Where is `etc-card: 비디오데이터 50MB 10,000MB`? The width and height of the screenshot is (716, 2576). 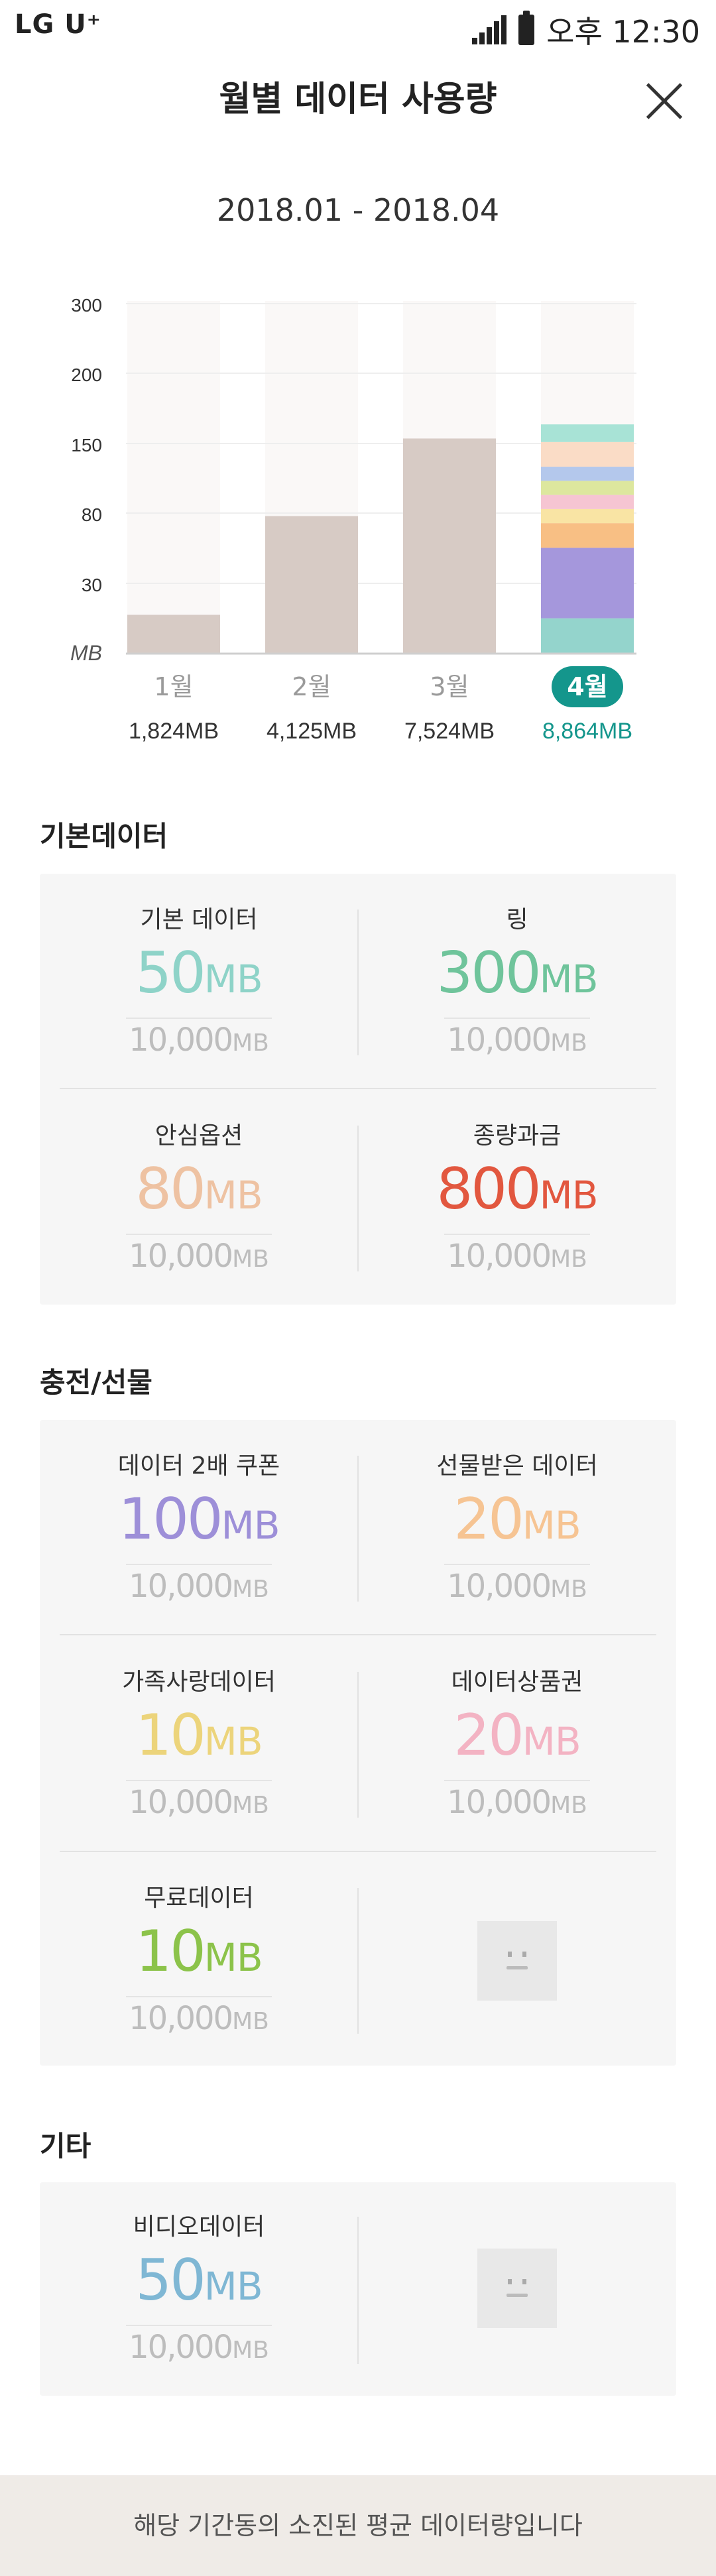 etc-card: 비디오데이터 50MB 10,000MB is located at coordinates (358, 2289).